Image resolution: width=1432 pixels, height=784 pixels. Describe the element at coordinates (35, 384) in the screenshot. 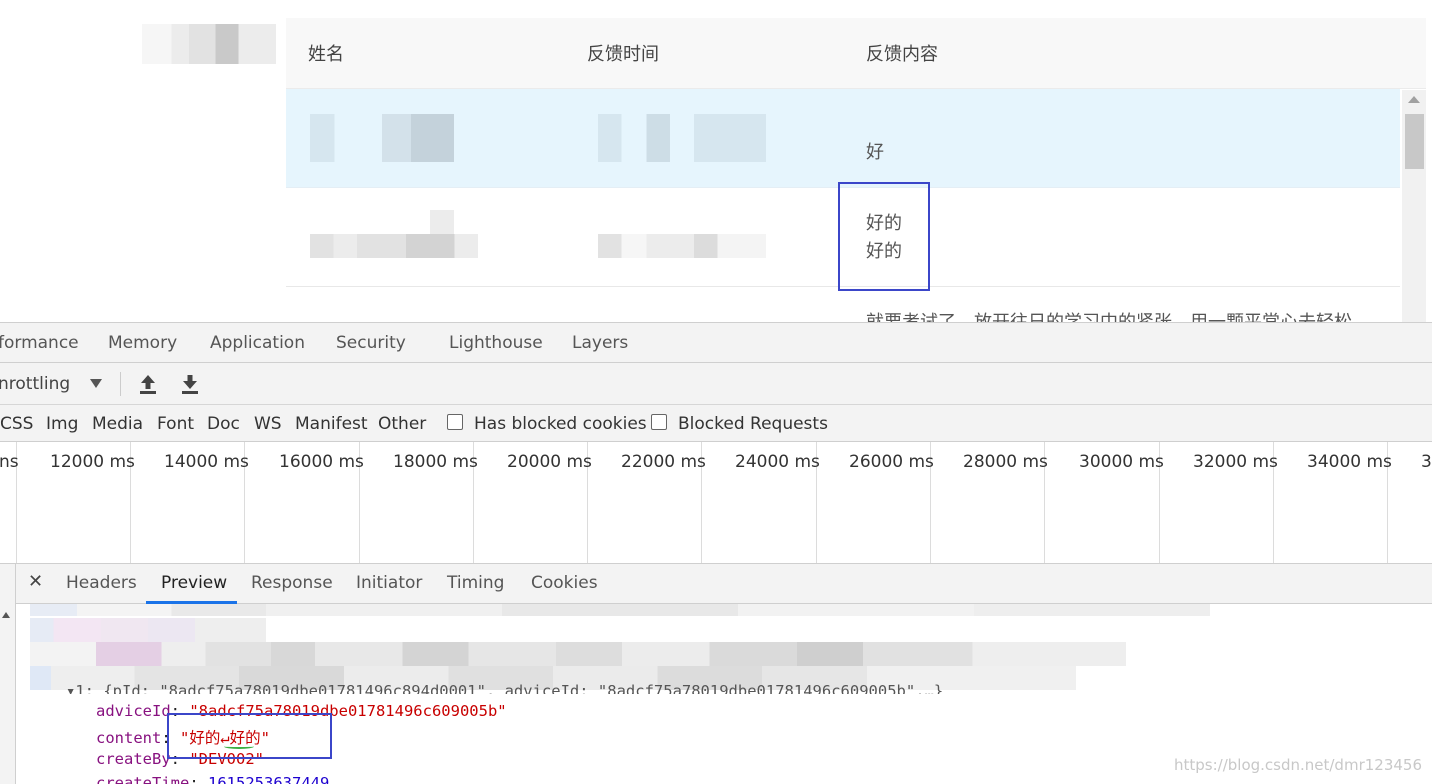

I see `throttling-select: nrottling` at that location.